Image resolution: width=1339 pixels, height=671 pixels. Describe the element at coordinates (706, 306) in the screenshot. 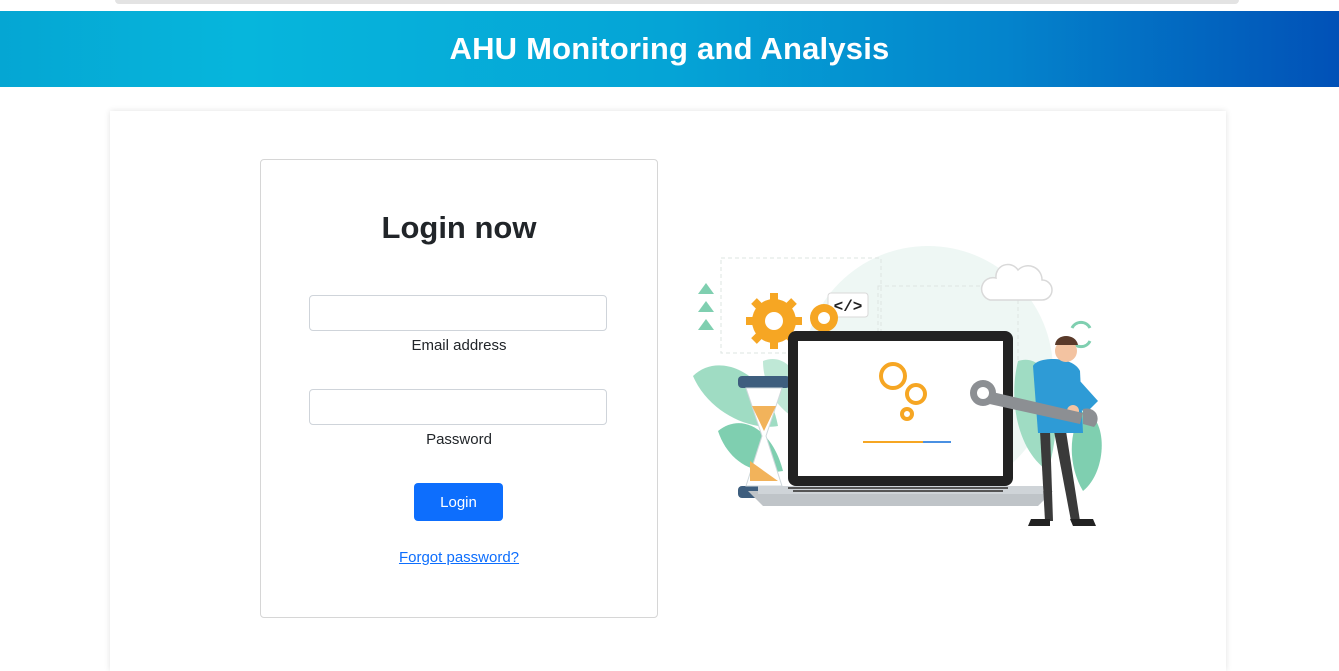

I see `triangles-icon` at that location.